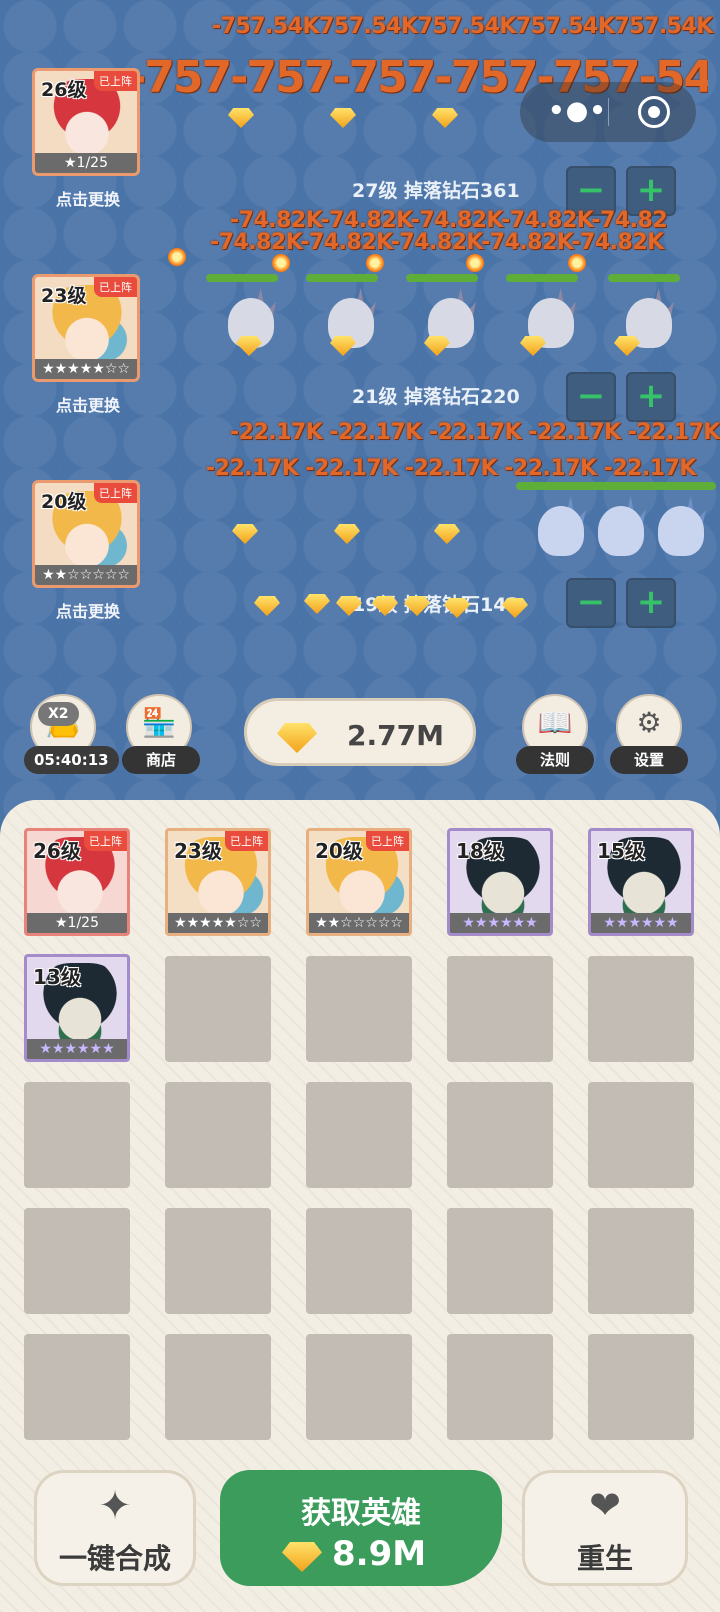  What do you see at coordinates (604, 1558) in the screenshot?
I see `rebirth-label: 重生` at bounding box center [604, 1558].